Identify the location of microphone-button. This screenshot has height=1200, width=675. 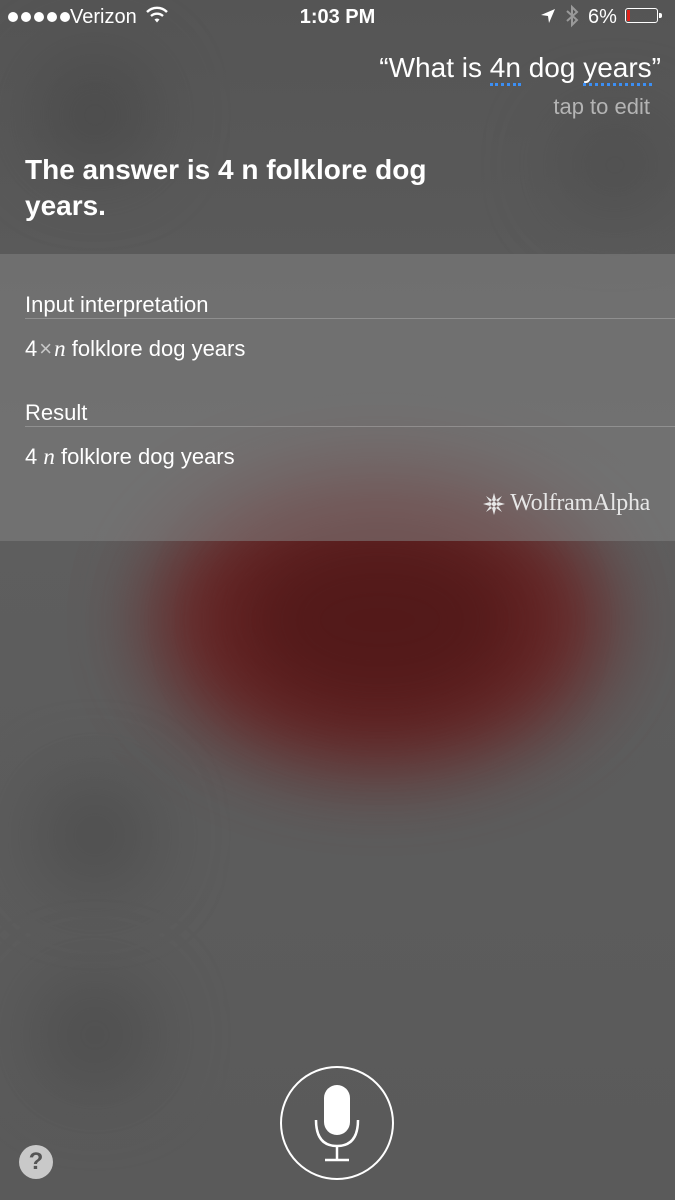
(337, 1123).